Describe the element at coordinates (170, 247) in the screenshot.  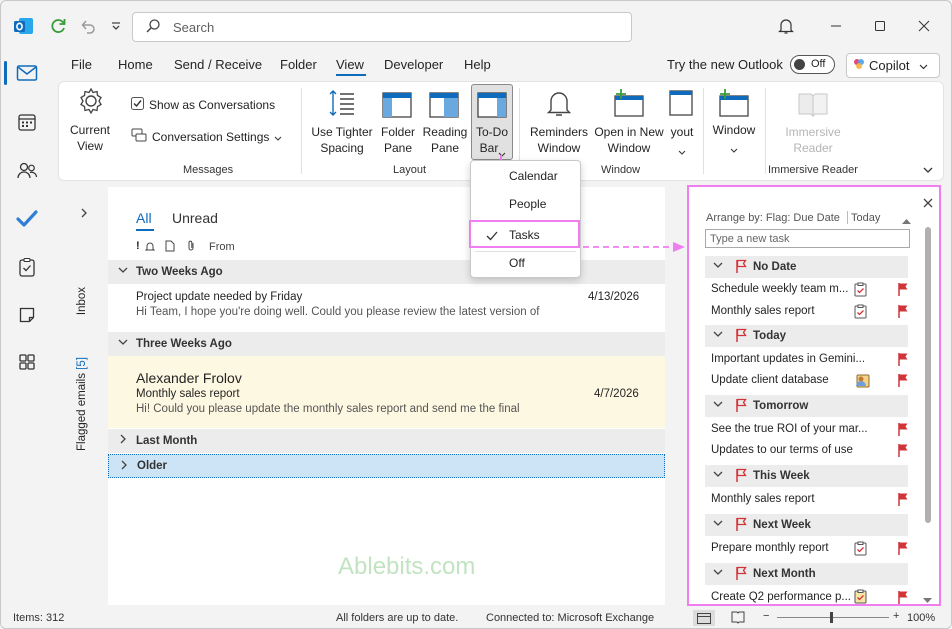
I see `type-column-icon` at that location.